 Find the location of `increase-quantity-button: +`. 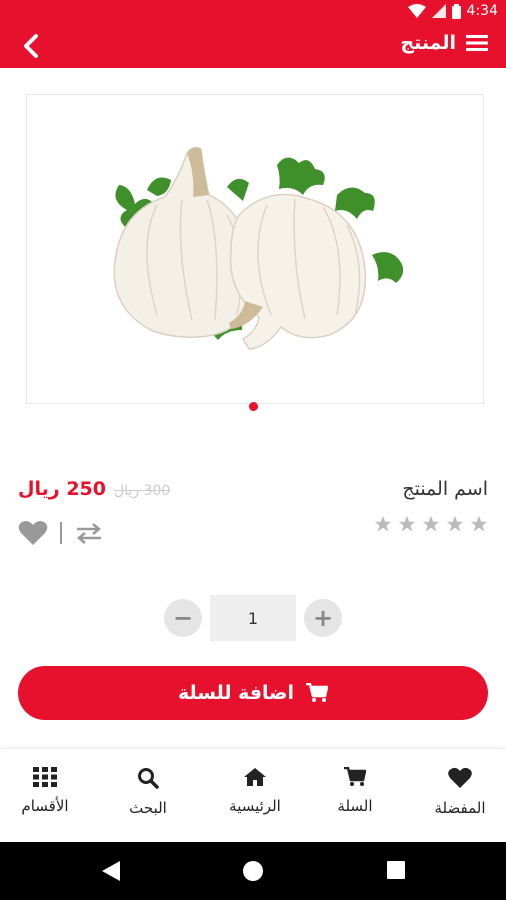

increase-quantity-button: + is located at coordinates (323, 618).